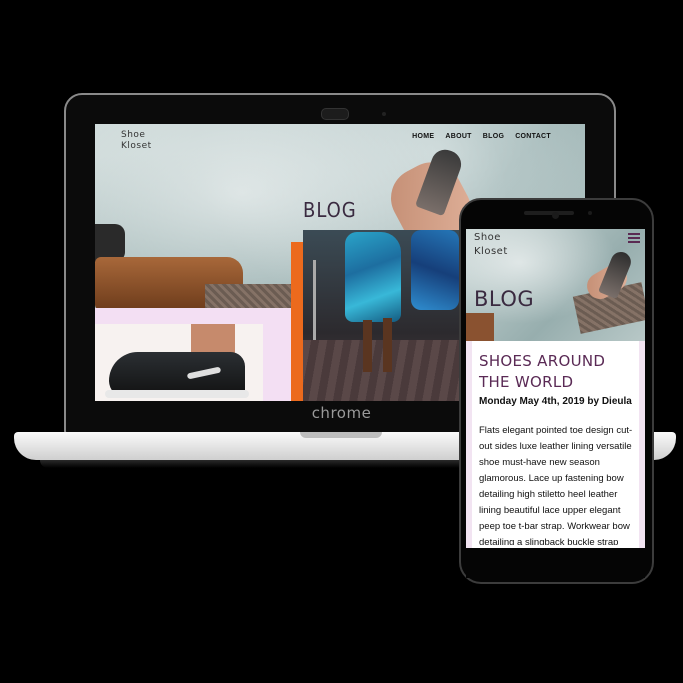  What do you see at coordinates (555, 563) in the screenshot?
I see `phone-bezel-bottom` at bounding box center [555, 563].